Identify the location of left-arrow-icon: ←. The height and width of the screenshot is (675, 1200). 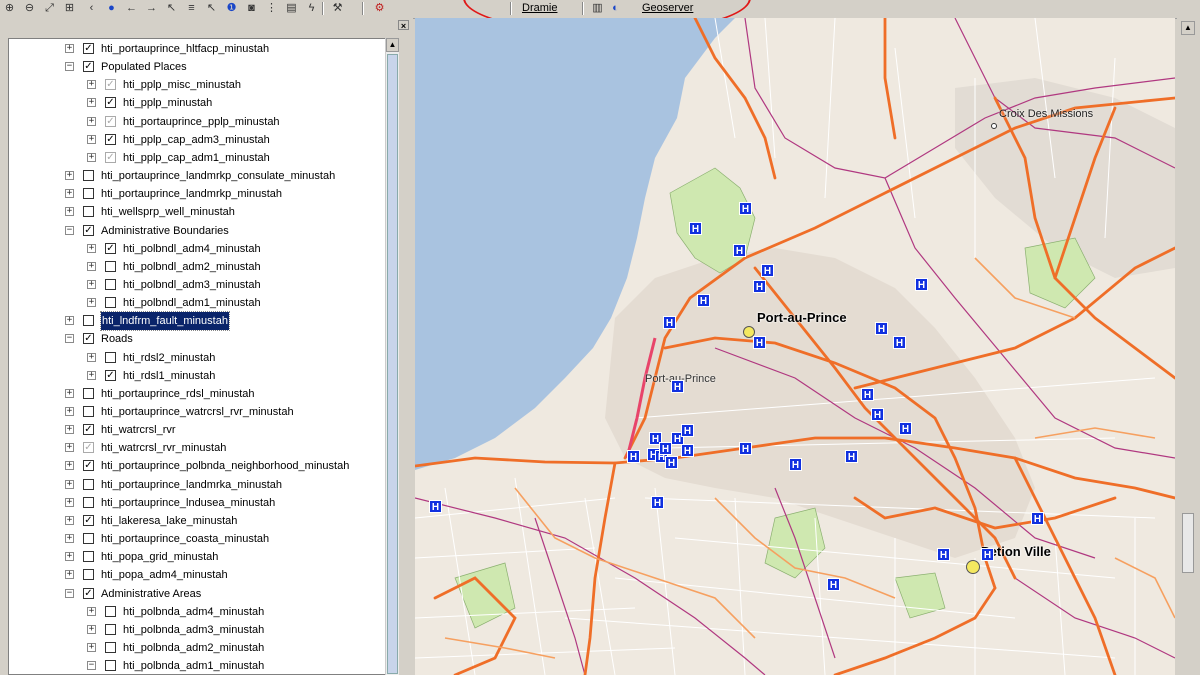
(131, 8).